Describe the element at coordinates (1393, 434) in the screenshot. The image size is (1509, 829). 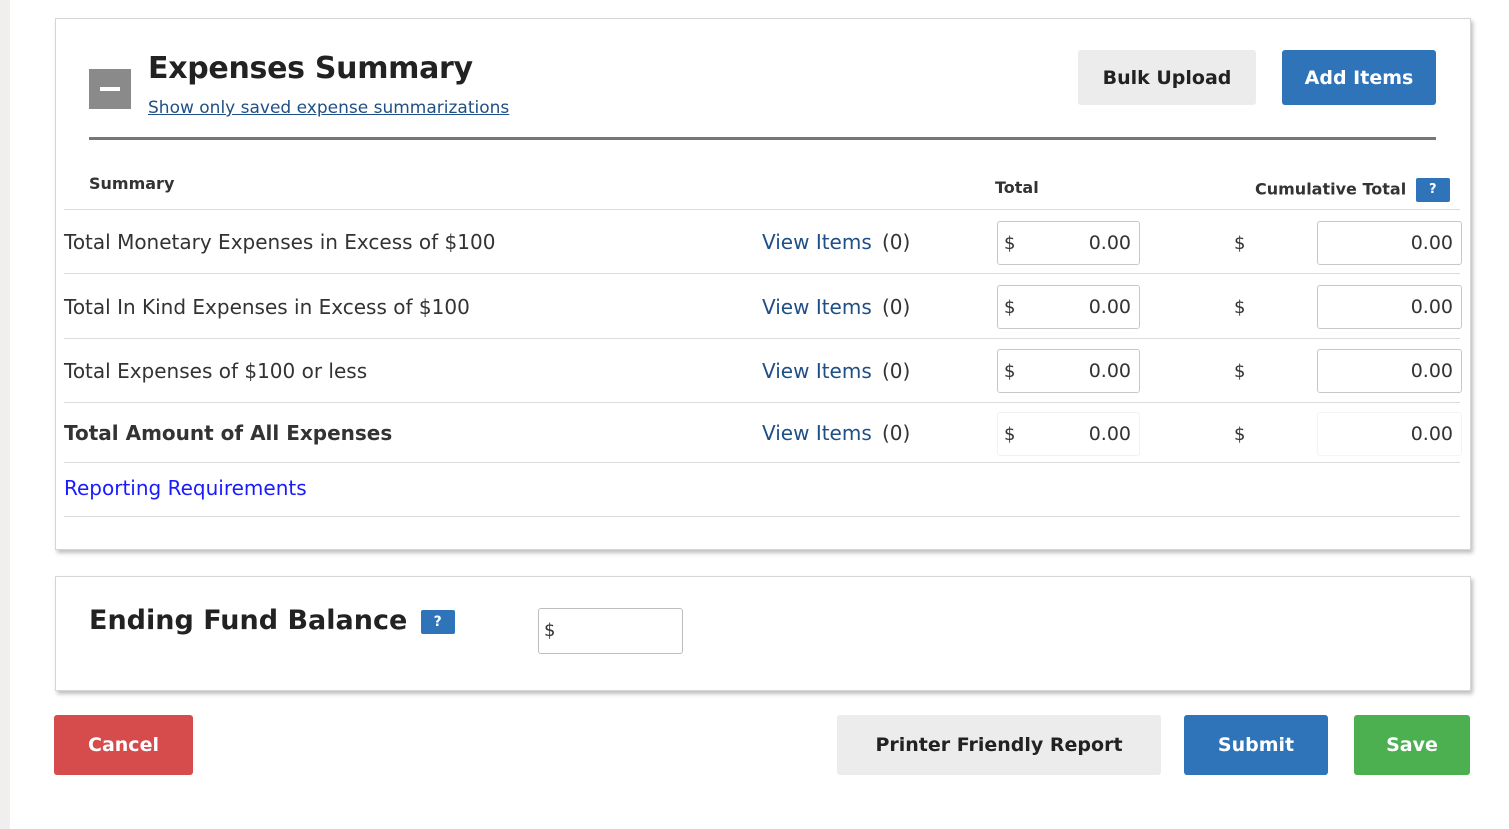
I see `cumulative-total-readonly` at that location.